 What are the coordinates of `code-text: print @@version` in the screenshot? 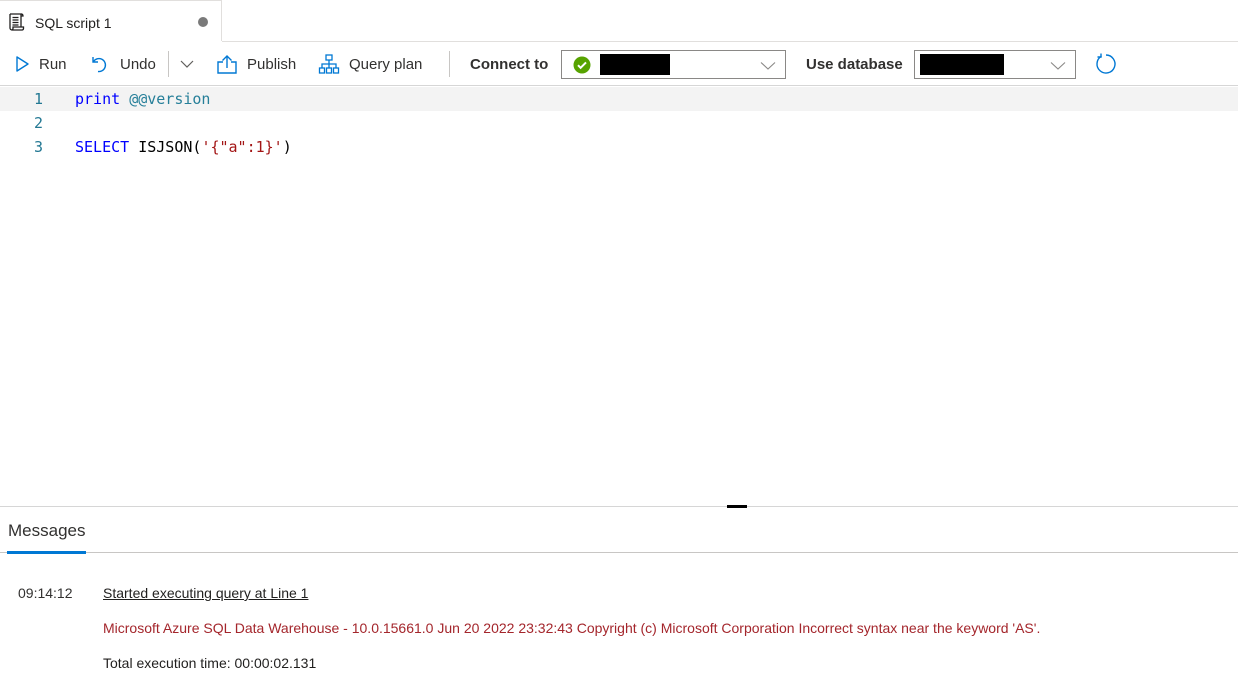 It's located at (143, 99).